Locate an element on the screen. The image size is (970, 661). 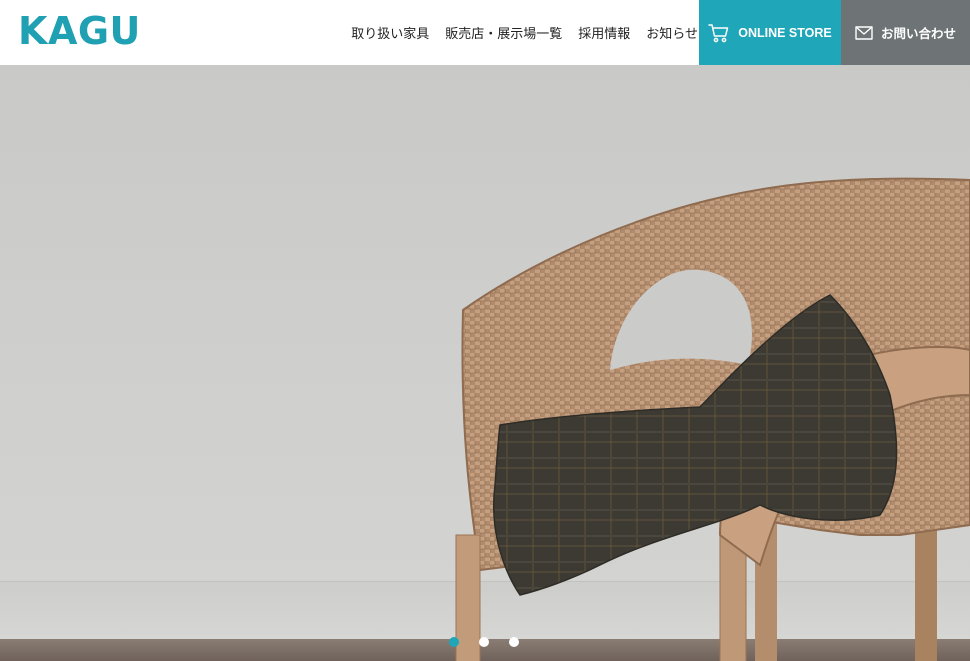
site-logo: KAGU is located at coordinates (79, 31).